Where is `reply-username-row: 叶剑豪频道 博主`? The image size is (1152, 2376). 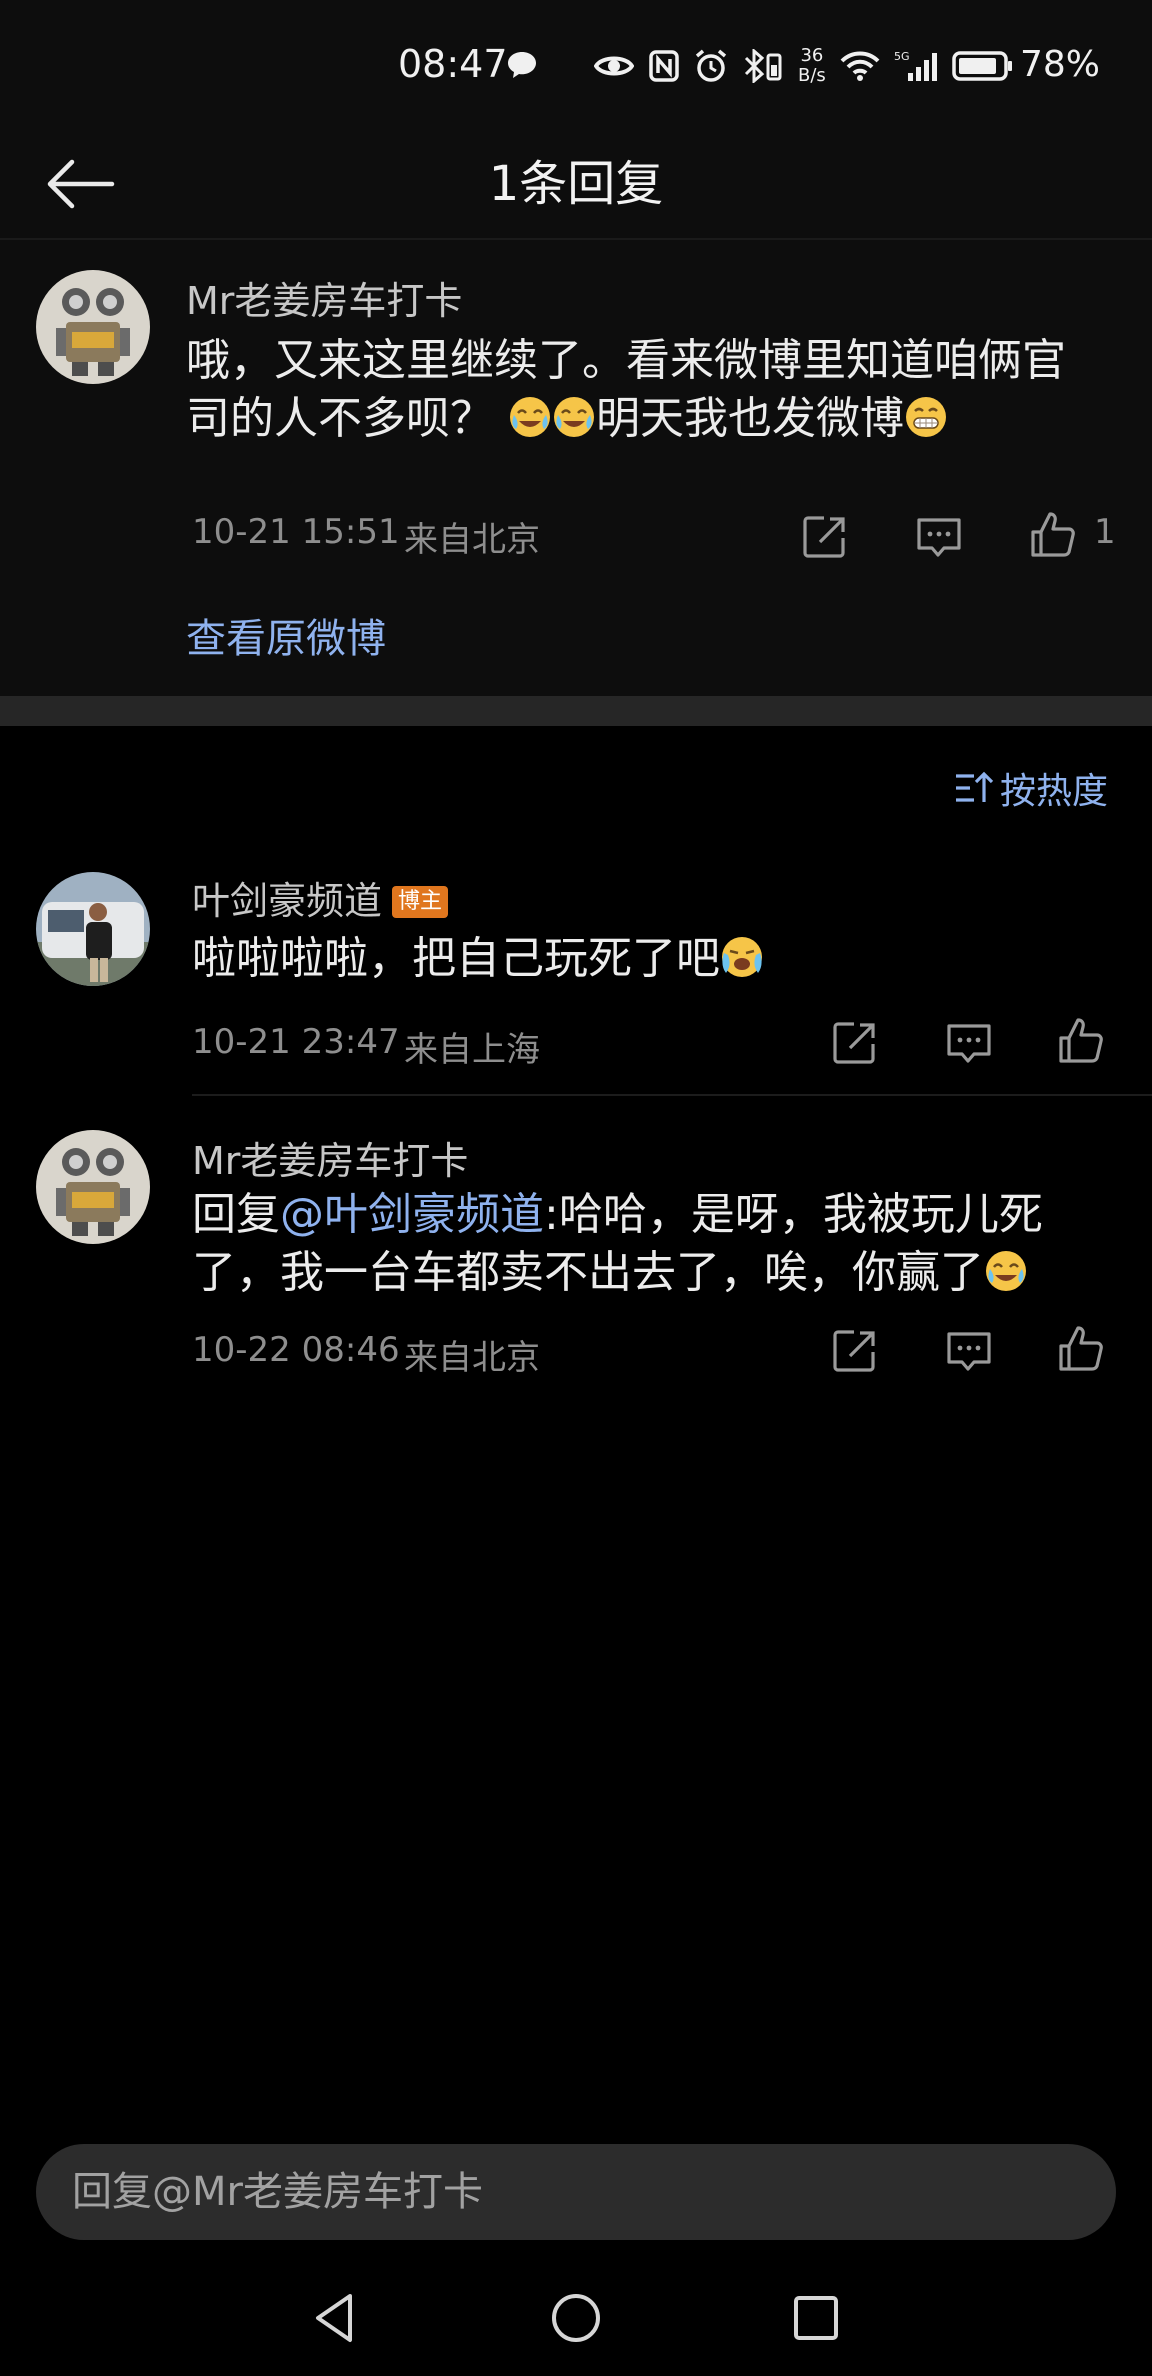
reply-username-row: 叶剑豪频道 博主 is located at coordinates (320, 897).